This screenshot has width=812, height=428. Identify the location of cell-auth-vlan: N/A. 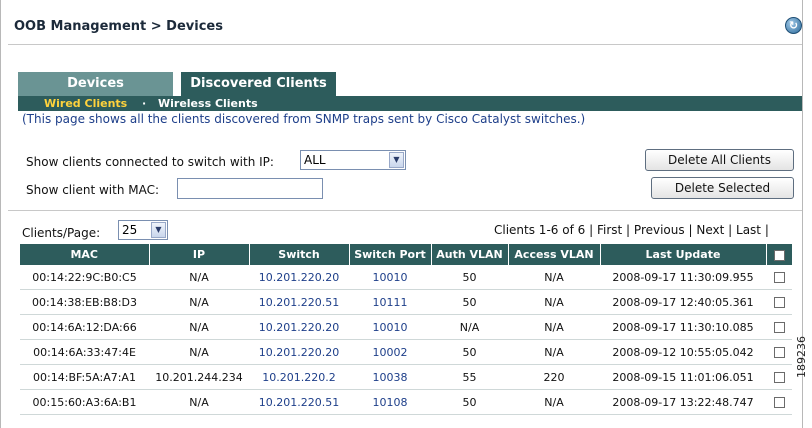
(469, 327).